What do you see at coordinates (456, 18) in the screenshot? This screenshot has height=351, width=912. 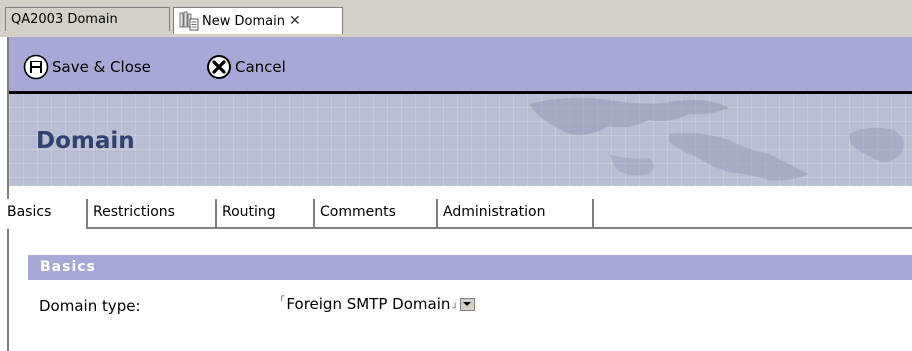 I see `document-tab-bar: QA2003 Domain New Domain ✕` at bounding box center [456, 18].